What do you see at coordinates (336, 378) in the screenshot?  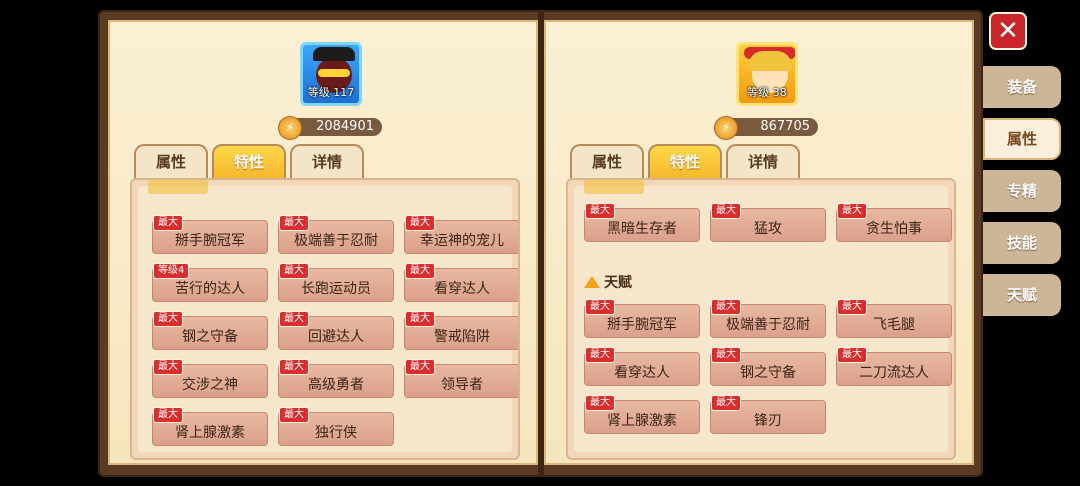 I see `trait-card: 最大 高级勇者` at bounding box center [336, 378].